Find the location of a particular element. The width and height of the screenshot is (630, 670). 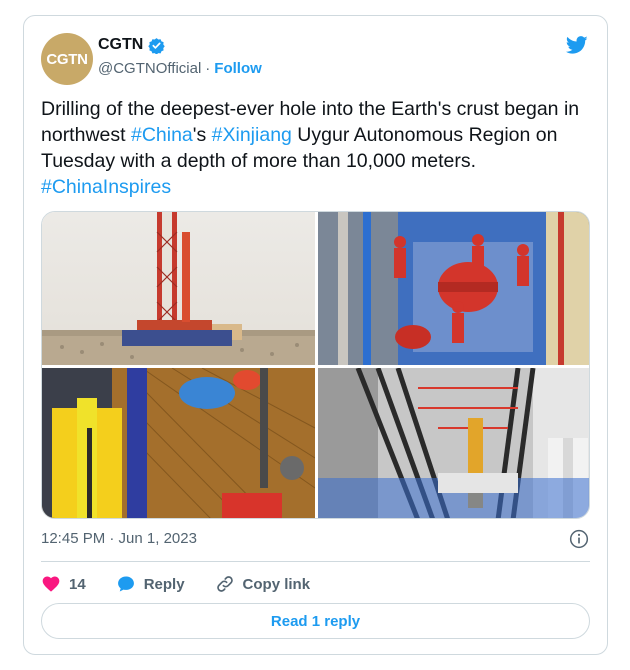

avatar-text: CGTN is located at coordinates (67, 59).